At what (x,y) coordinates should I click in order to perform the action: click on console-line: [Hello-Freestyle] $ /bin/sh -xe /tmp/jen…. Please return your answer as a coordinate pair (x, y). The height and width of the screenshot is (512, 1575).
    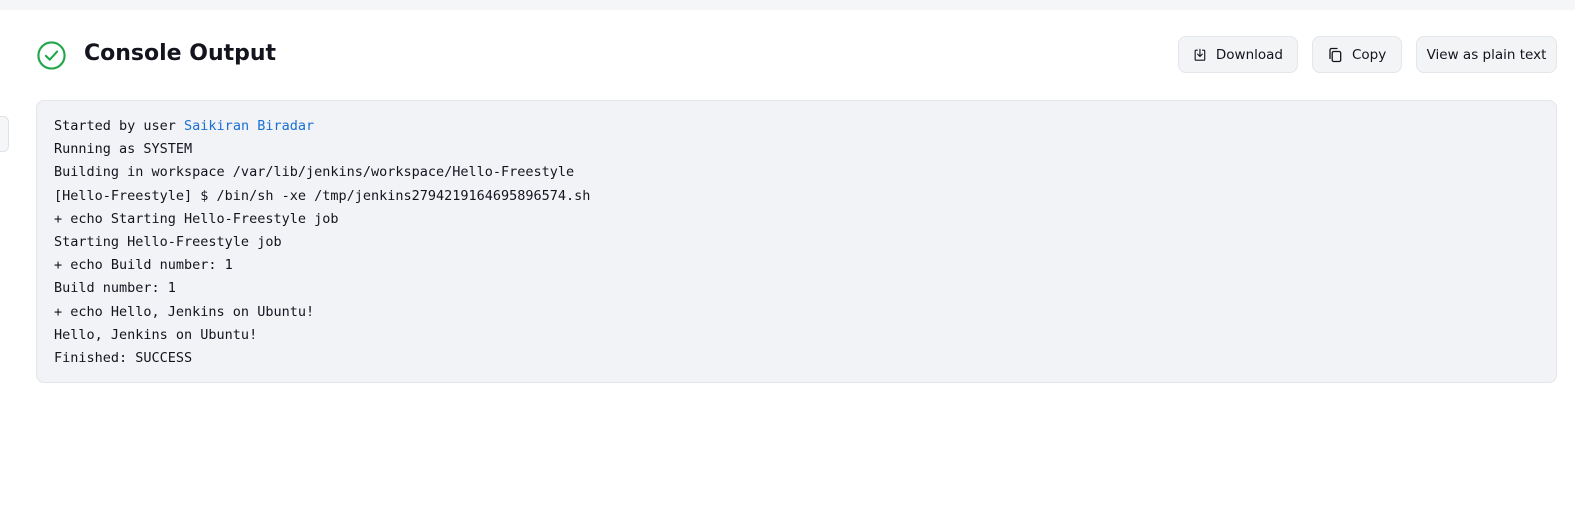
    Looking at the image, I should click on (322, 195).